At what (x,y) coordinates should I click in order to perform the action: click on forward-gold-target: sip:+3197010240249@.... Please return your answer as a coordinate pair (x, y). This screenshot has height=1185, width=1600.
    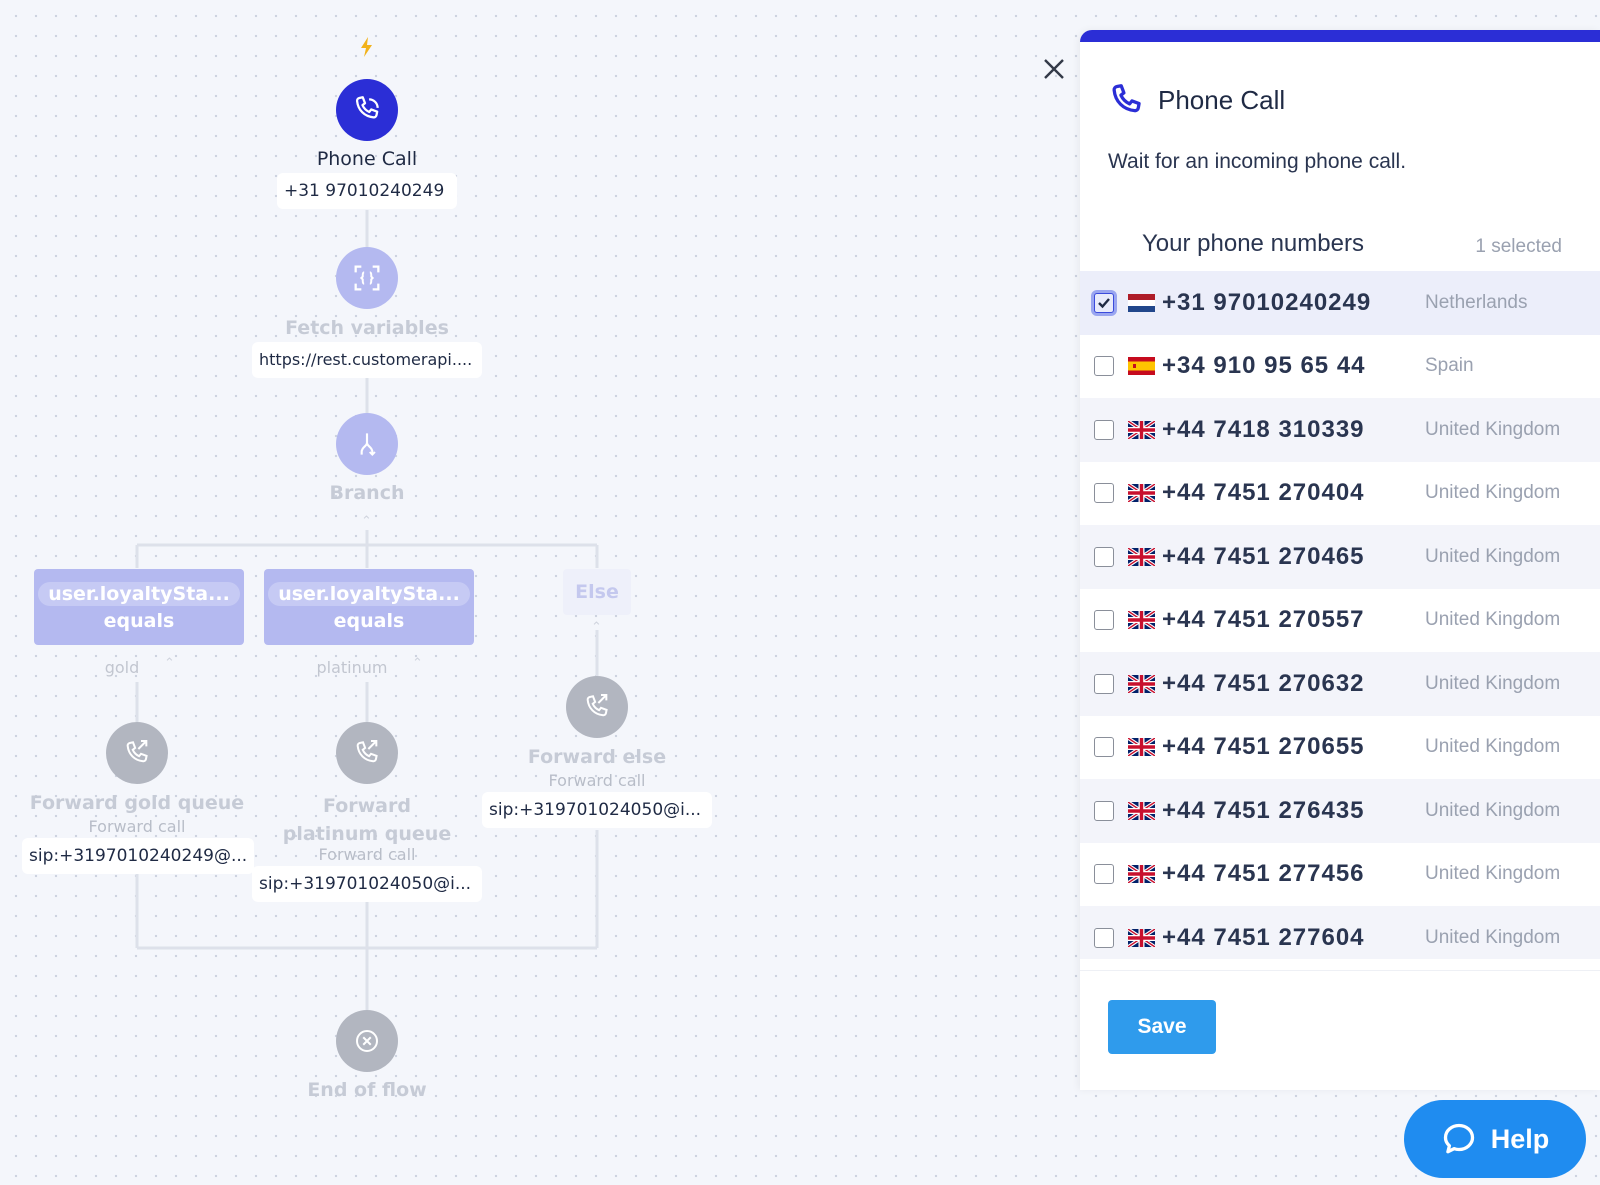
    Looking at the image, I should click on (138, 856).